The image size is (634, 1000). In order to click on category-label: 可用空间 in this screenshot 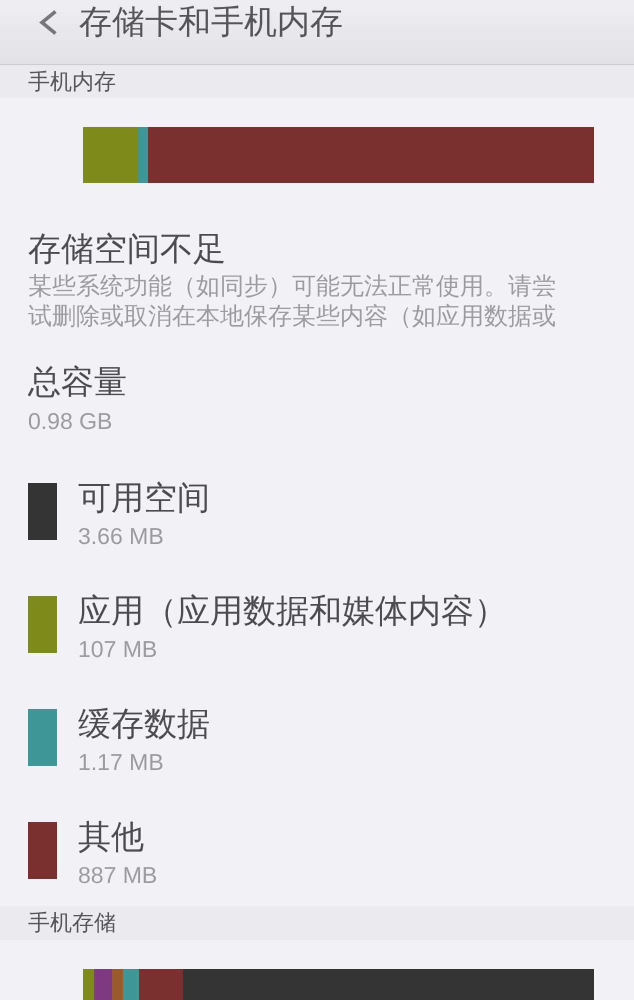, I will do `click(144, 498)`.